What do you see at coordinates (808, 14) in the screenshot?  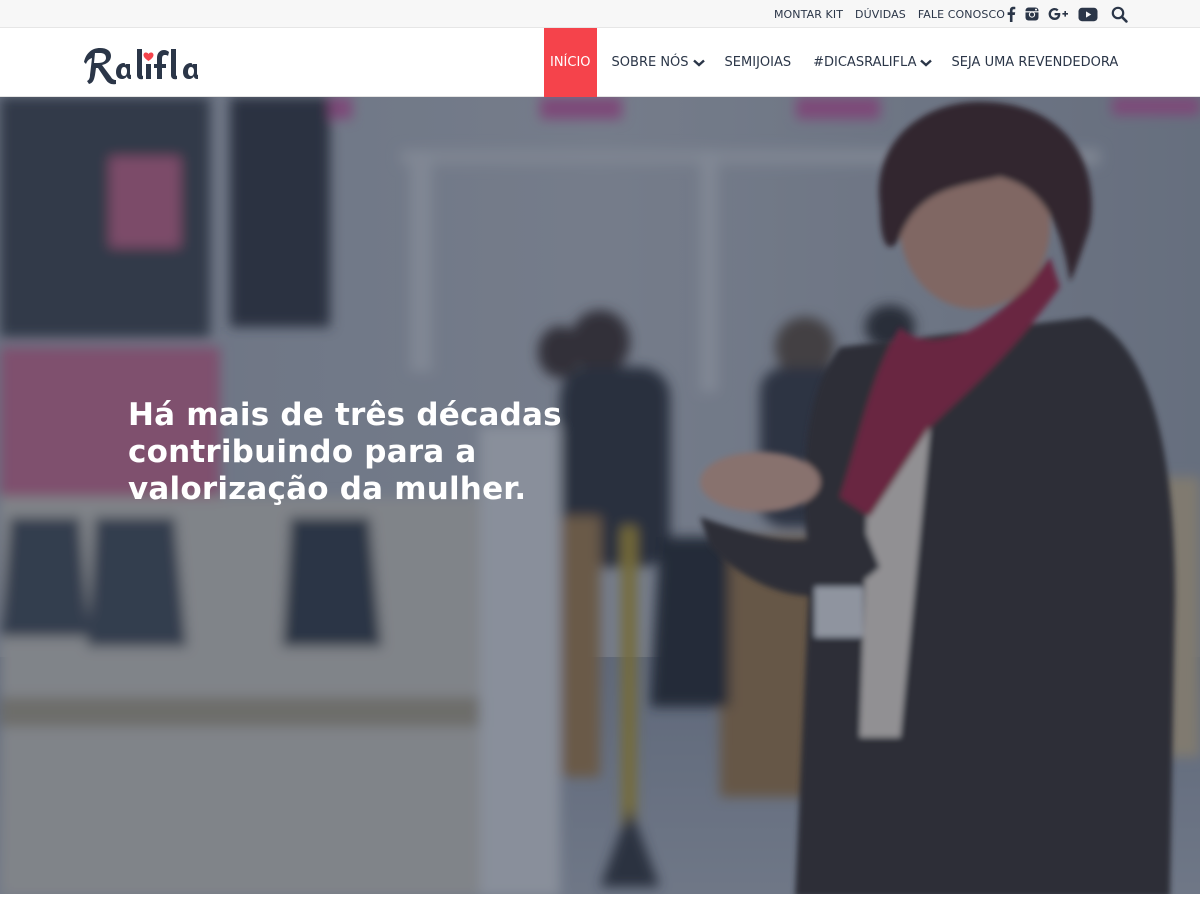 I see `montar-kit-link: MONTAR KIT` at bounding box center [808, 14].